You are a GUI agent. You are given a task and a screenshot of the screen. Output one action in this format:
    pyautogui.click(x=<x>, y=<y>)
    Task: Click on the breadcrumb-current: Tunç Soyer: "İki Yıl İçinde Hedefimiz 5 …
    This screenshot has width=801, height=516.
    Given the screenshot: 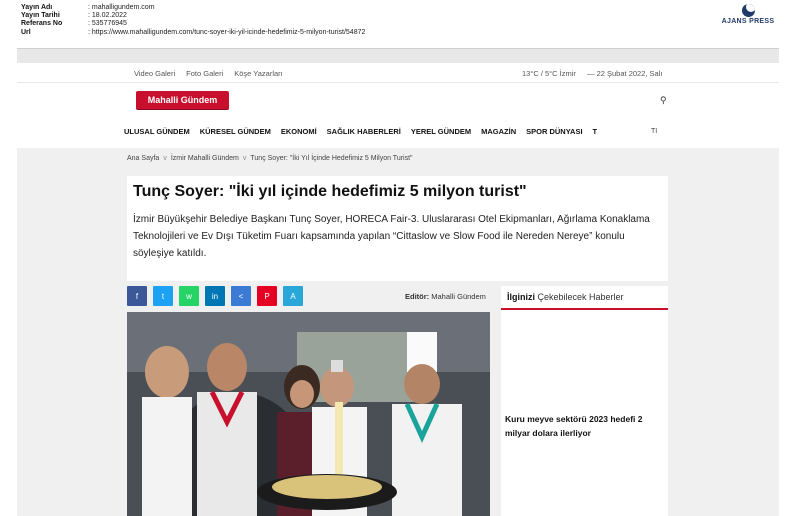 What is the action you would take?
    pyautogui.click(x=331, y=158)
    